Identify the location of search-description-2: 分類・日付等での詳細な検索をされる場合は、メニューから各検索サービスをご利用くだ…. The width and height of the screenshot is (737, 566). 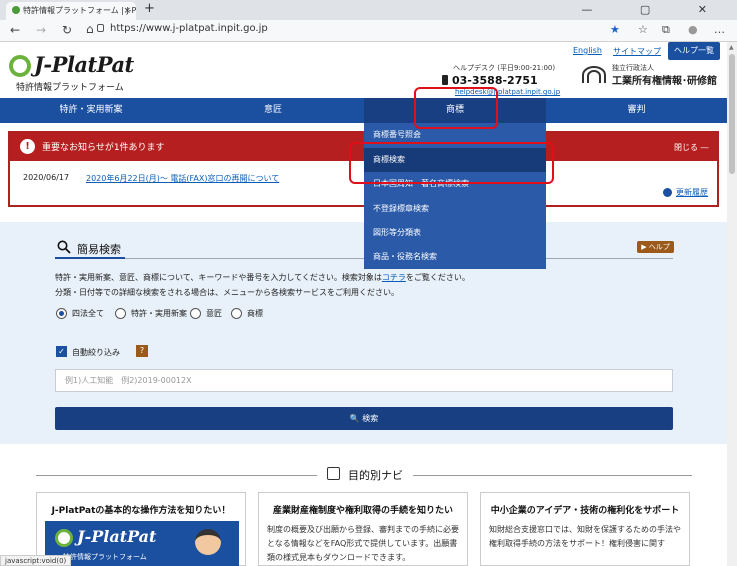
(227, 292).